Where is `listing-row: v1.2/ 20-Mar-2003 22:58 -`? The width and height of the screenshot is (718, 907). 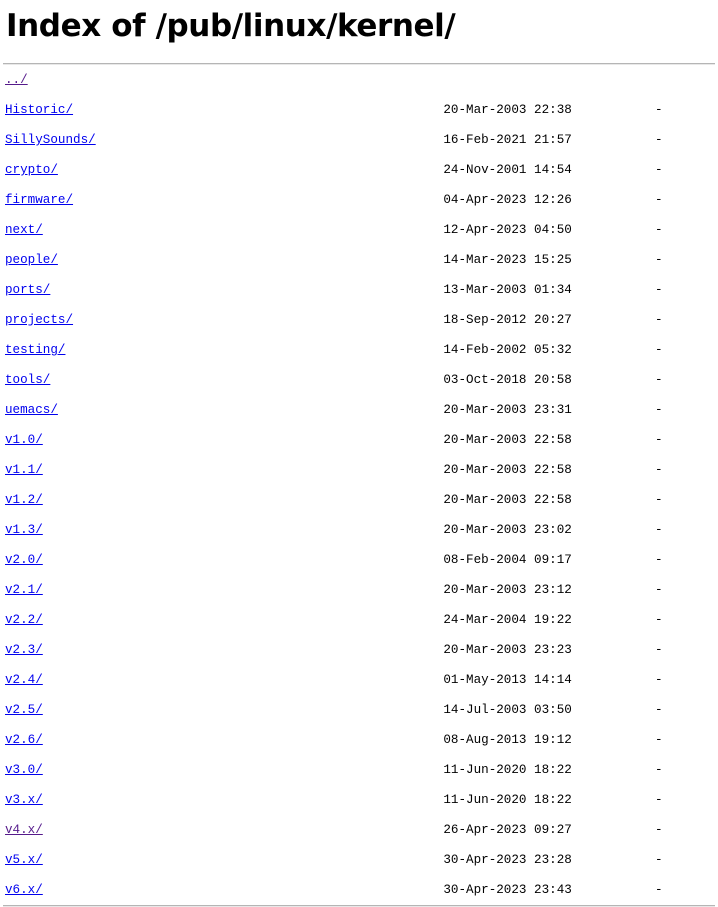
listing-row: v1.2/ 20-Mar-2003 22:58 - is located at coordinates (361, 500).